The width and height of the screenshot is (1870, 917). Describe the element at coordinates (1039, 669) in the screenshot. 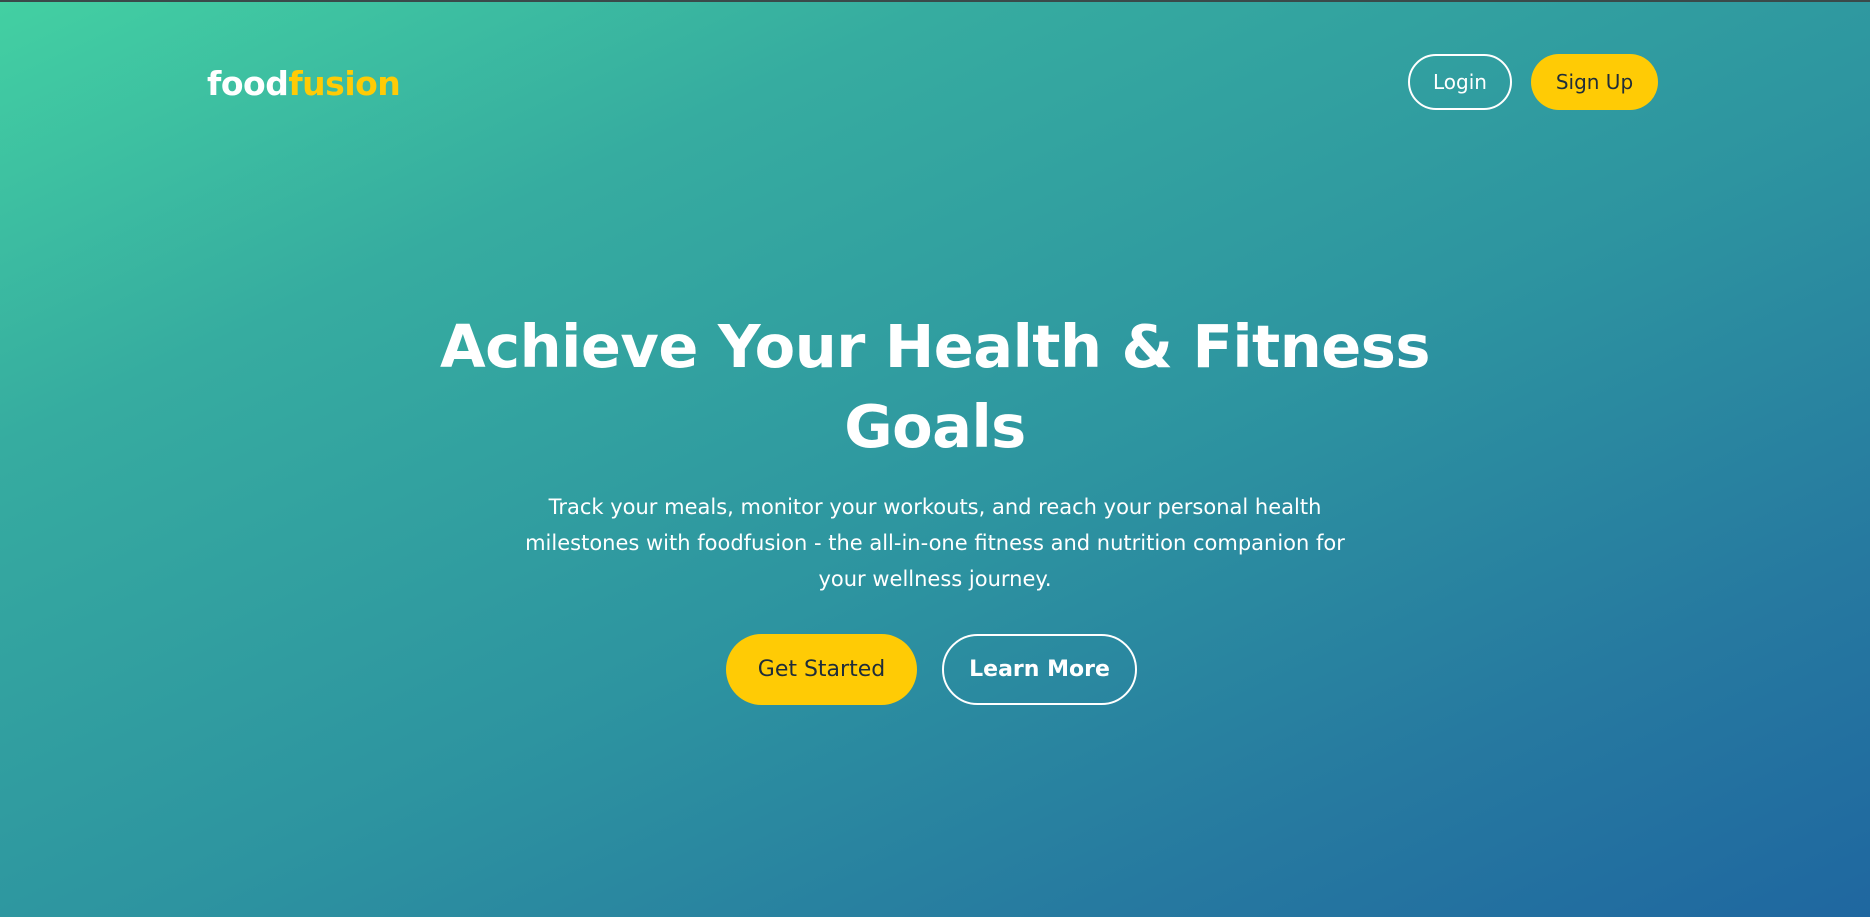

I see `learn-more-button: Learn More` at that location.